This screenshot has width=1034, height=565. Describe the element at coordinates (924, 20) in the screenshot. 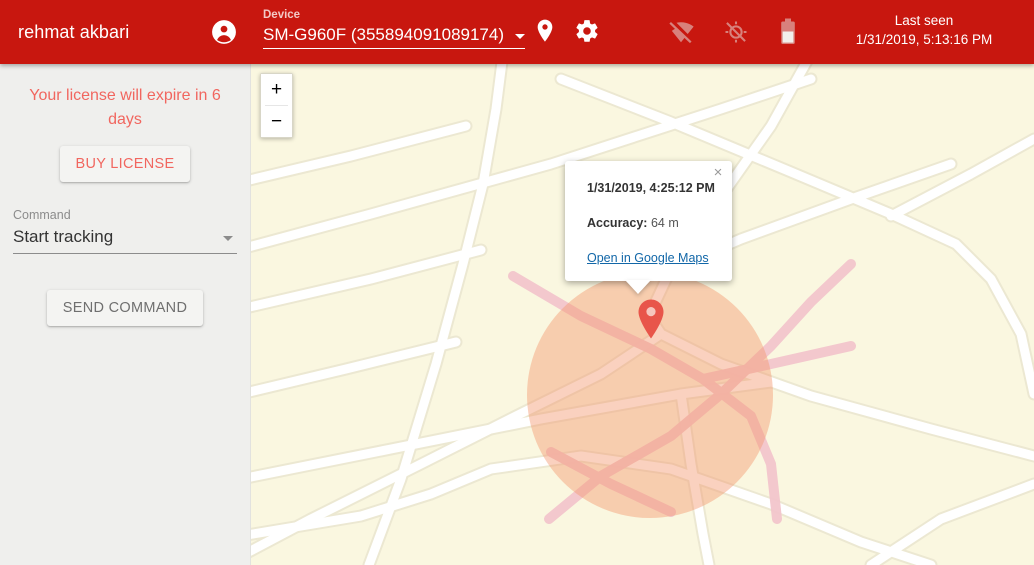

I see `last-seen-label: Last seen` at that location.